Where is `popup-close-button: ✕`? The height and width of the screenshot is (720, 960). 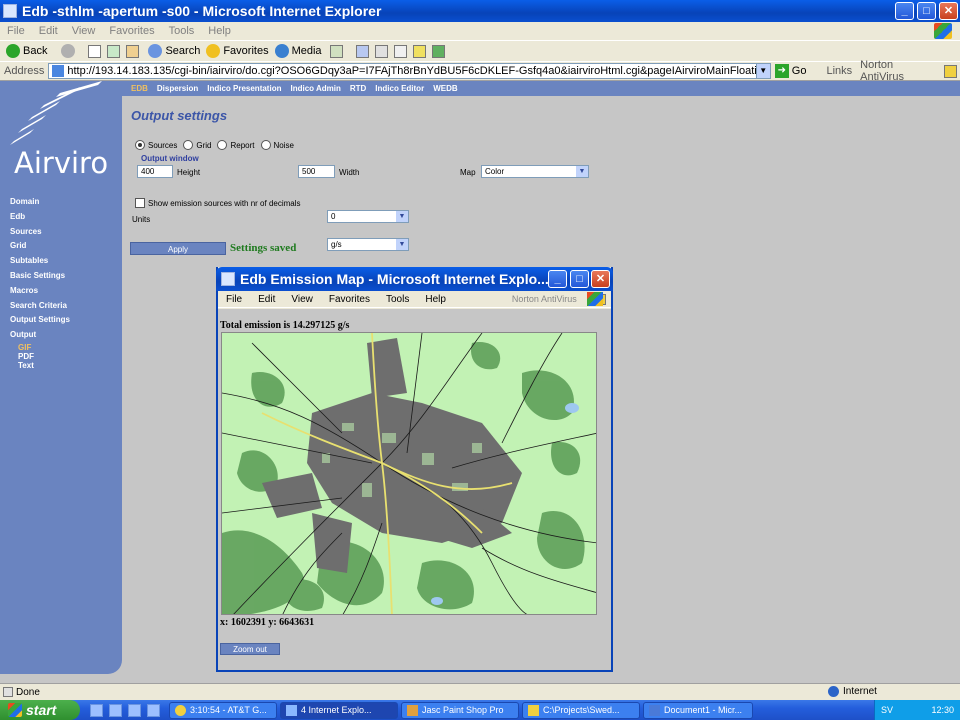 popup-close-button: ✕ is located at coordinates (600, 279).